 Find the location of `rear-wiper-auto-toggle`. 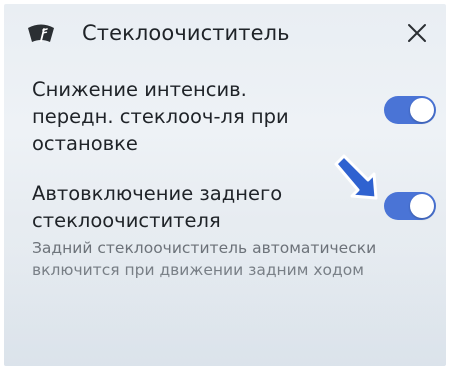

rear-wiper-auto-toggle is located at coordinates (410, 206).